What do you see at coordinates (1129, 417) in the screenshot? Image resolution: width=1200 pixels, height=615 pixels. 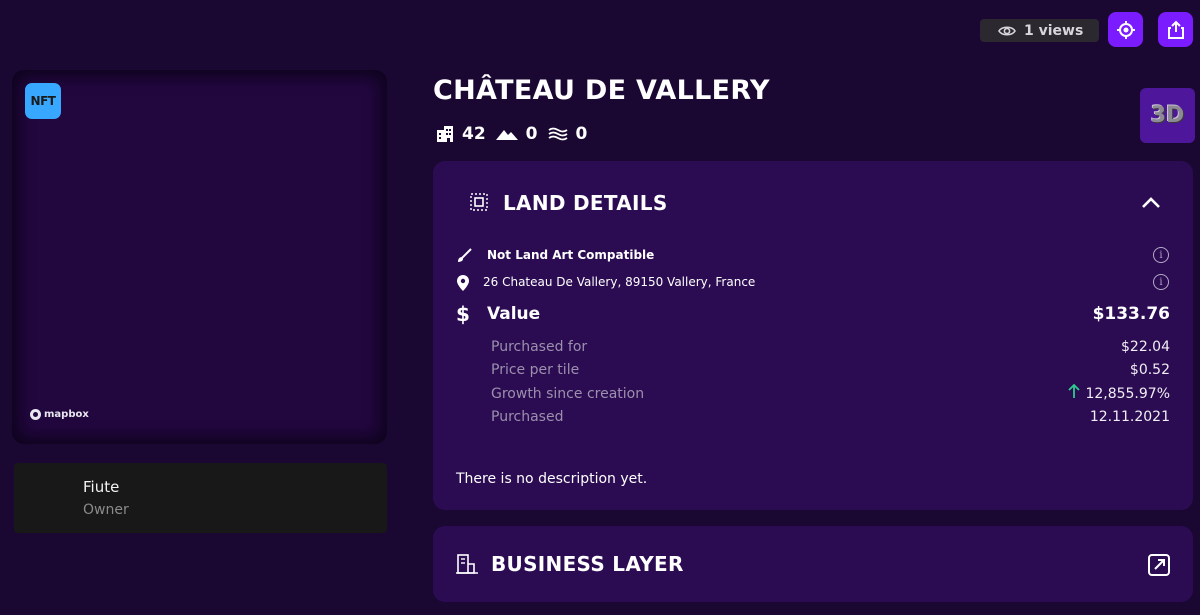 I see `purchased-date-value: 12.11.2021` at bounding box center [1129, 417].